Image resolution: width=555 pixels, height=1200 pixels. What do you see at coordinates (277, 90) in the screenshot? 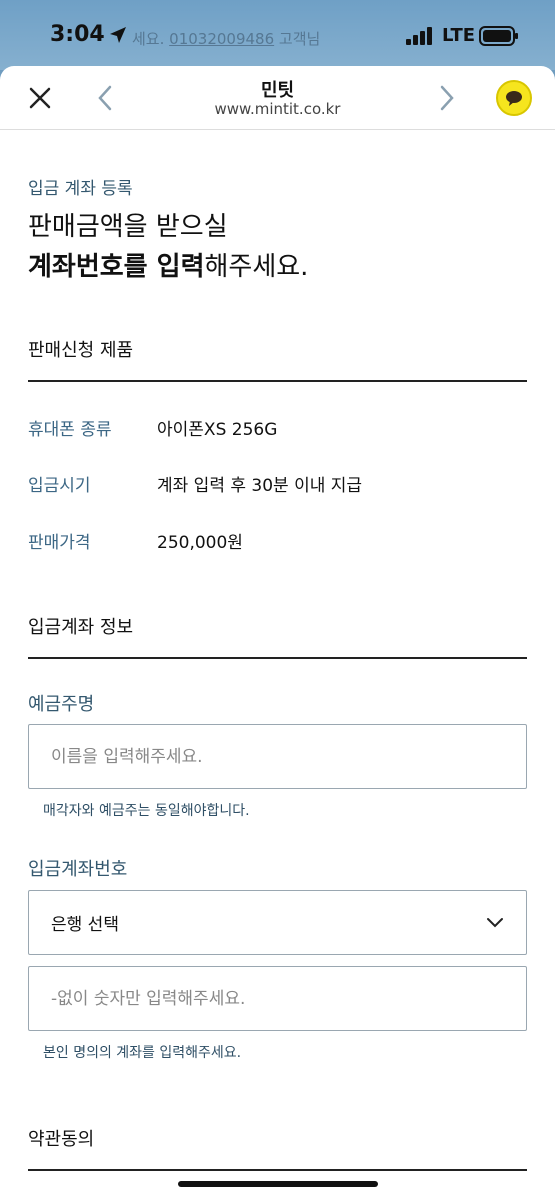
I see `browser-title: 민팃` at bounding box center [277, 90].